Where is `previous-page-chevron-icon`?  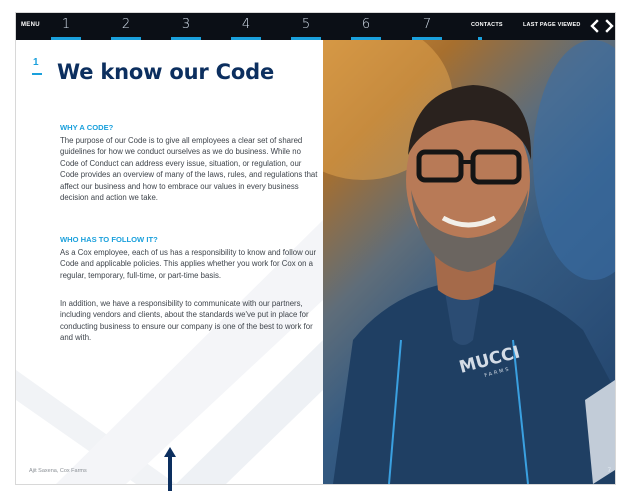
previous-page-chevron-icon is located at coordinates (595, 26).